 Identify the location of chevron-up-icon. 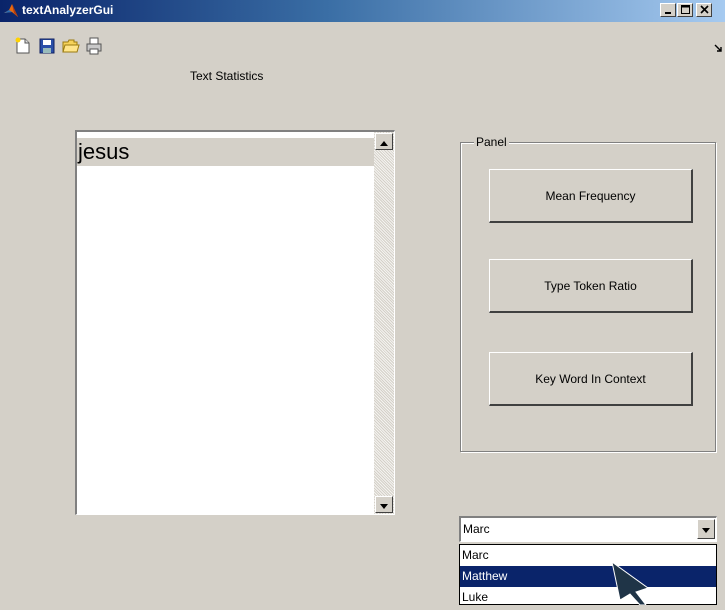
(384, 142).